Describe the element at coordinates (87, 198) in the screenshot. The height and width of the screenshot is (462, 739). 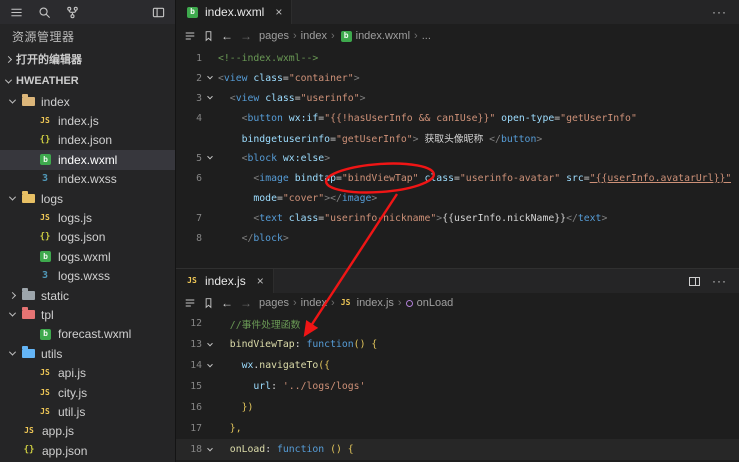
I see `folder-logs: logs` at that location.